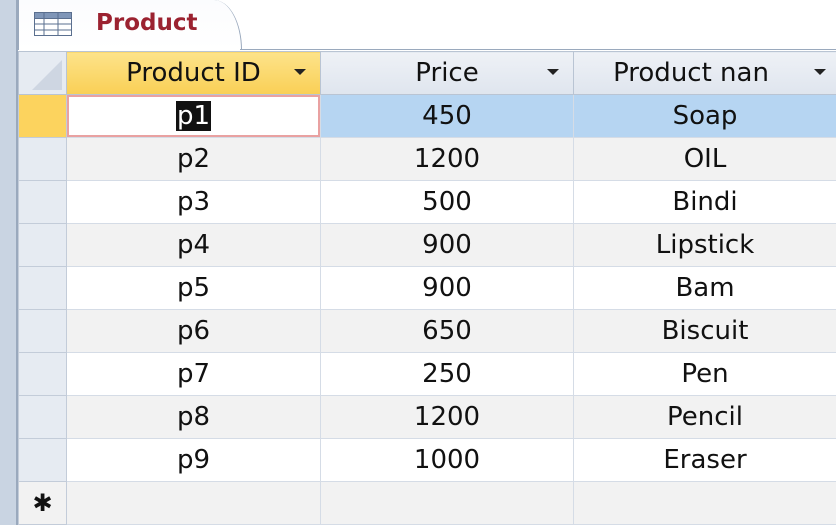 The image size is (836, 525). Describe the element at coordinates (447, 116) in the screenshot. I see `cell-price: 450` at that location.